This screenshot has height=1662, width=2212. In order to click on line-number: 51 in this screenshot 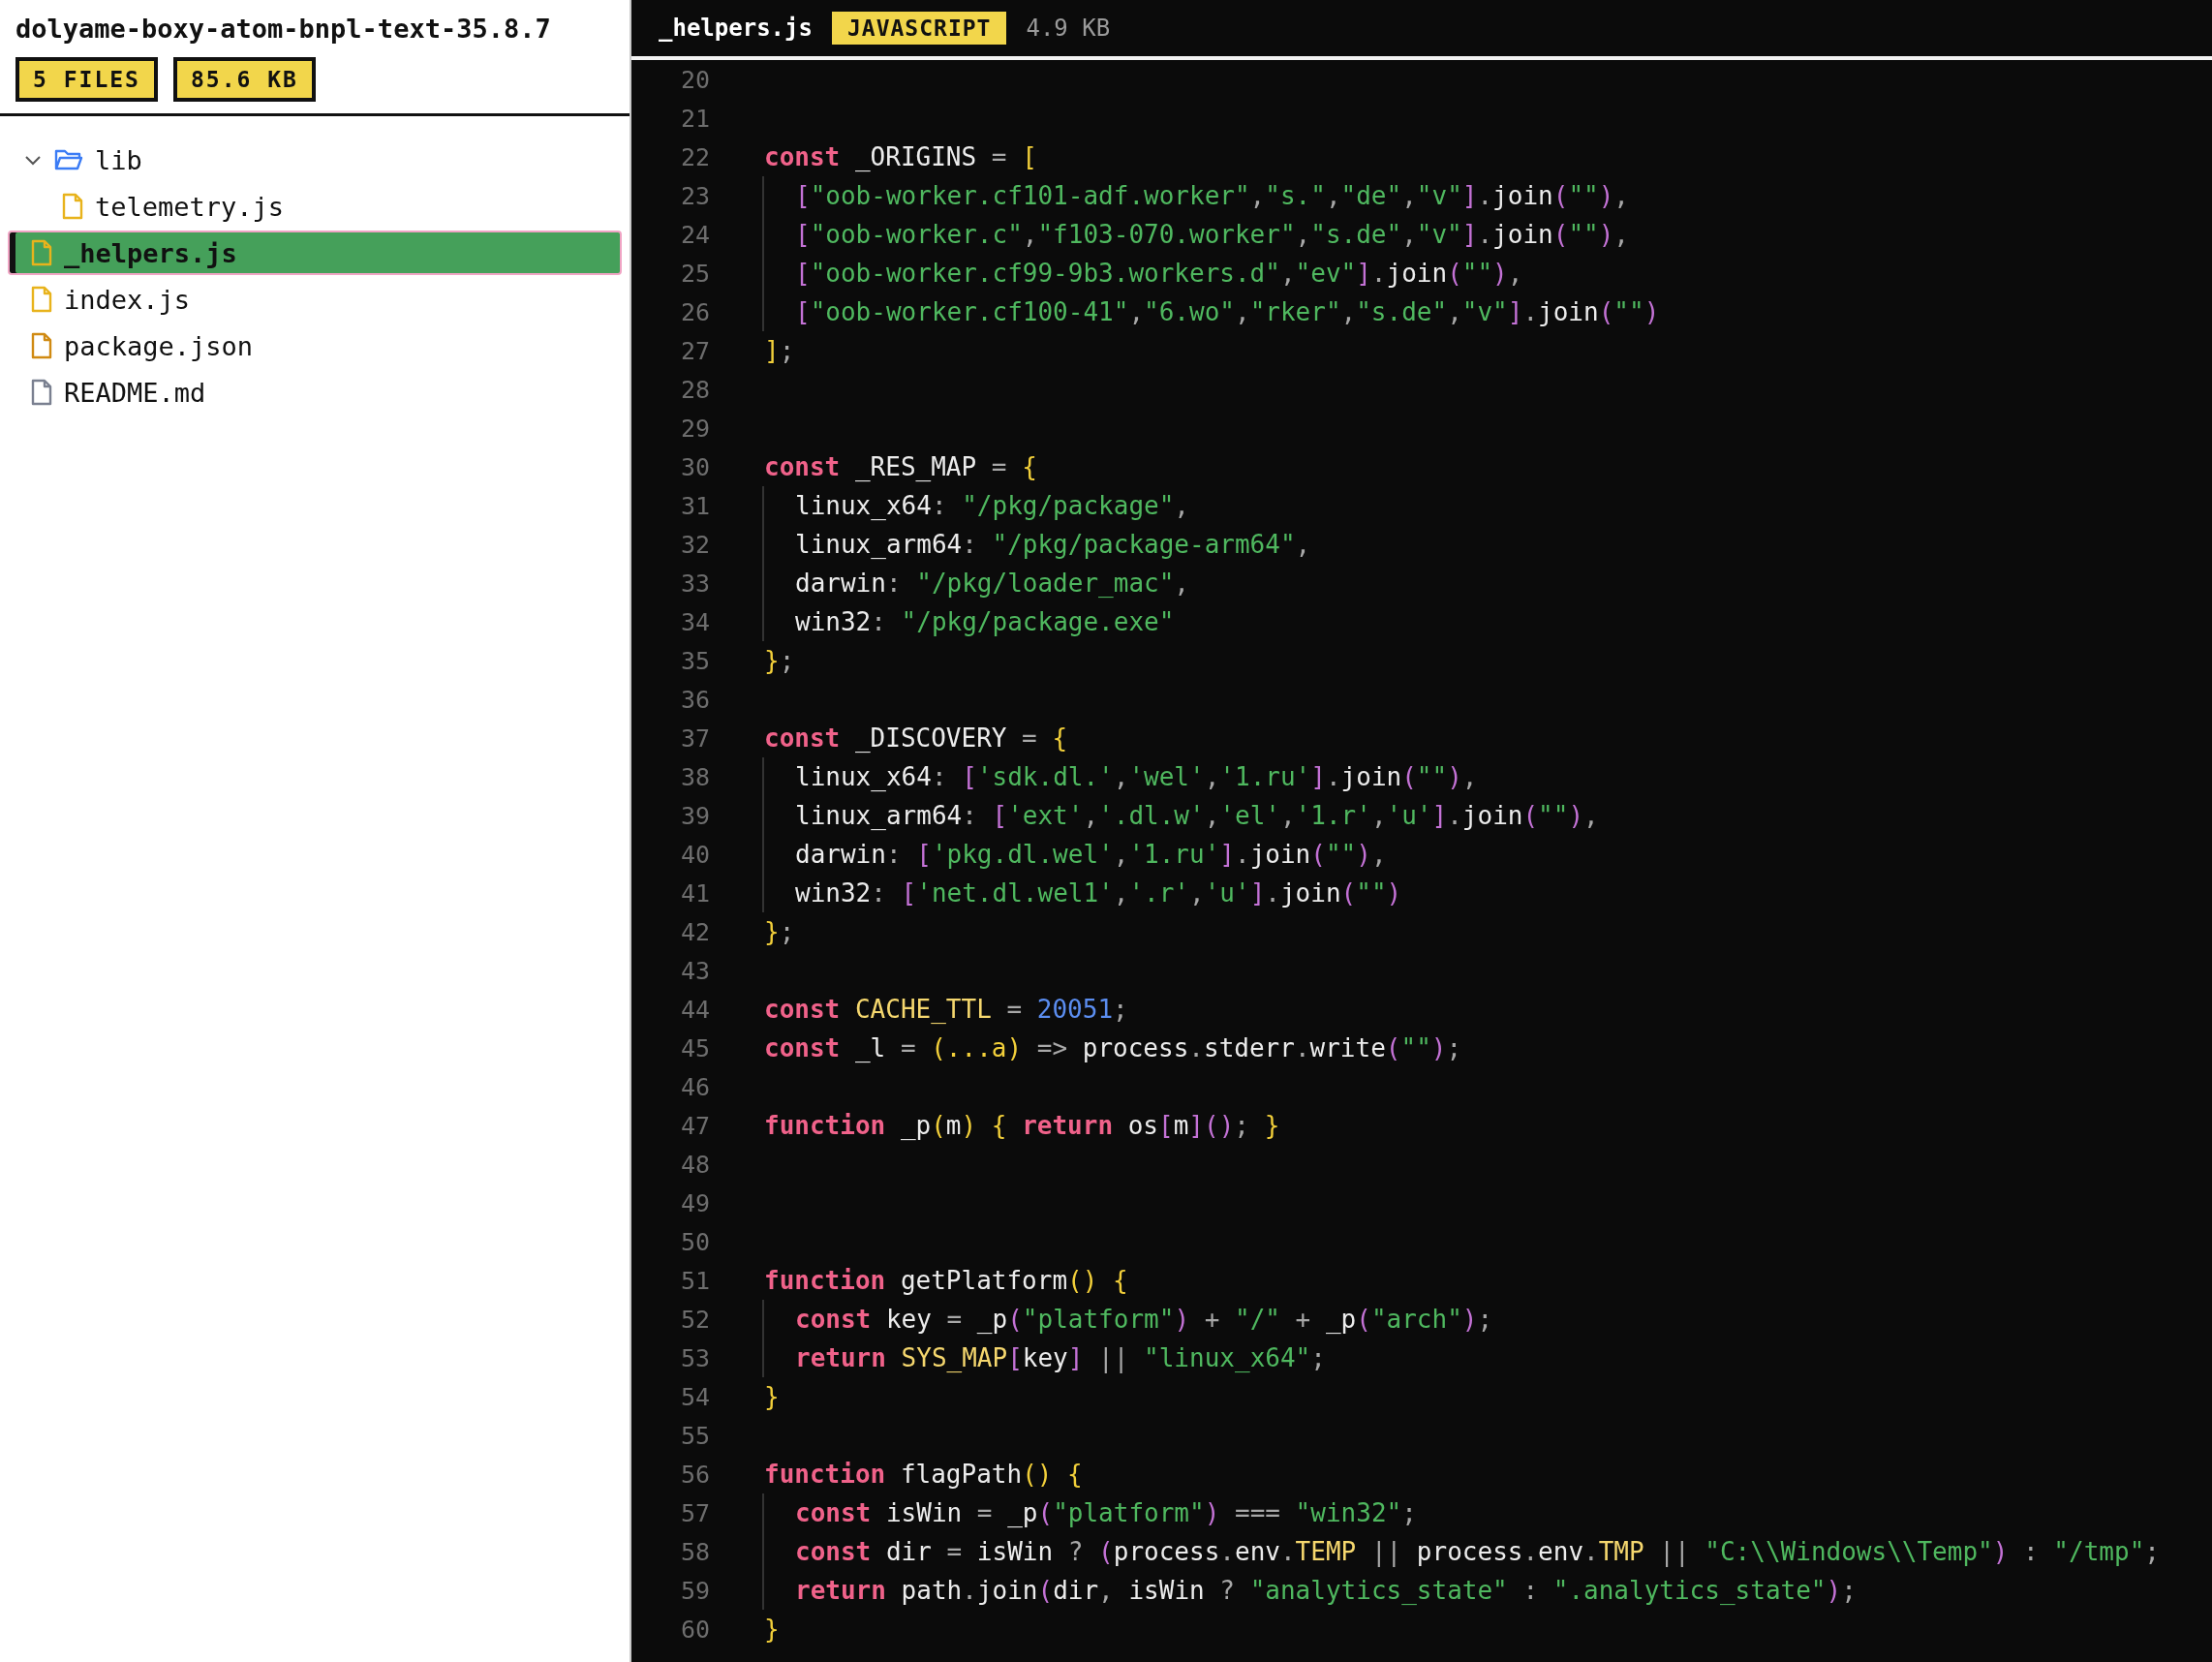, I will do `click(695, 1280)`.